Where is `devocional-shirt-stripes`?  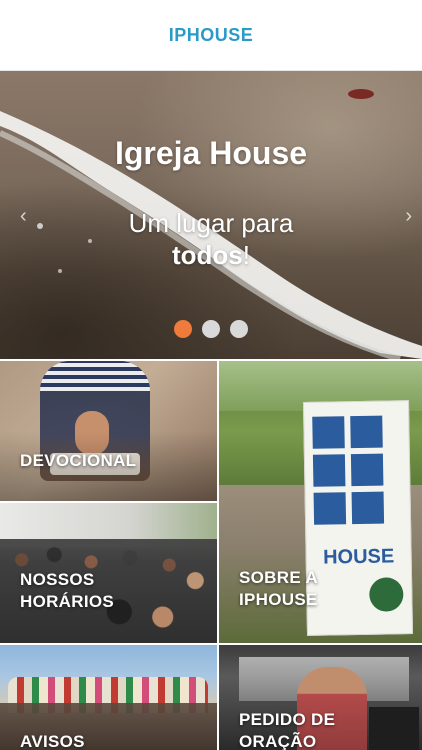
devocional-shirt-stripes is located at coordinates (95, 376).